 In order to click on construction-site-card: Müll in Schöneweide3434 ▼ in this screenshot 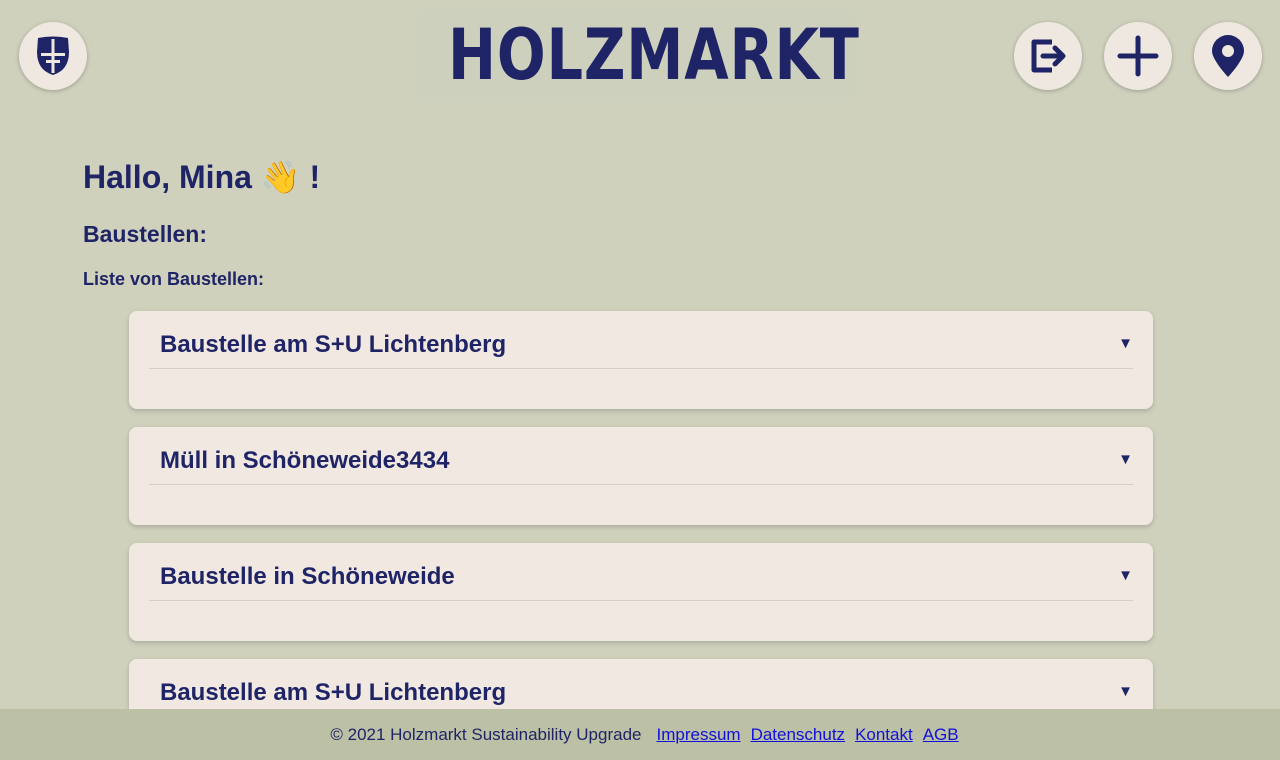, I will do `click(641, 476)`.